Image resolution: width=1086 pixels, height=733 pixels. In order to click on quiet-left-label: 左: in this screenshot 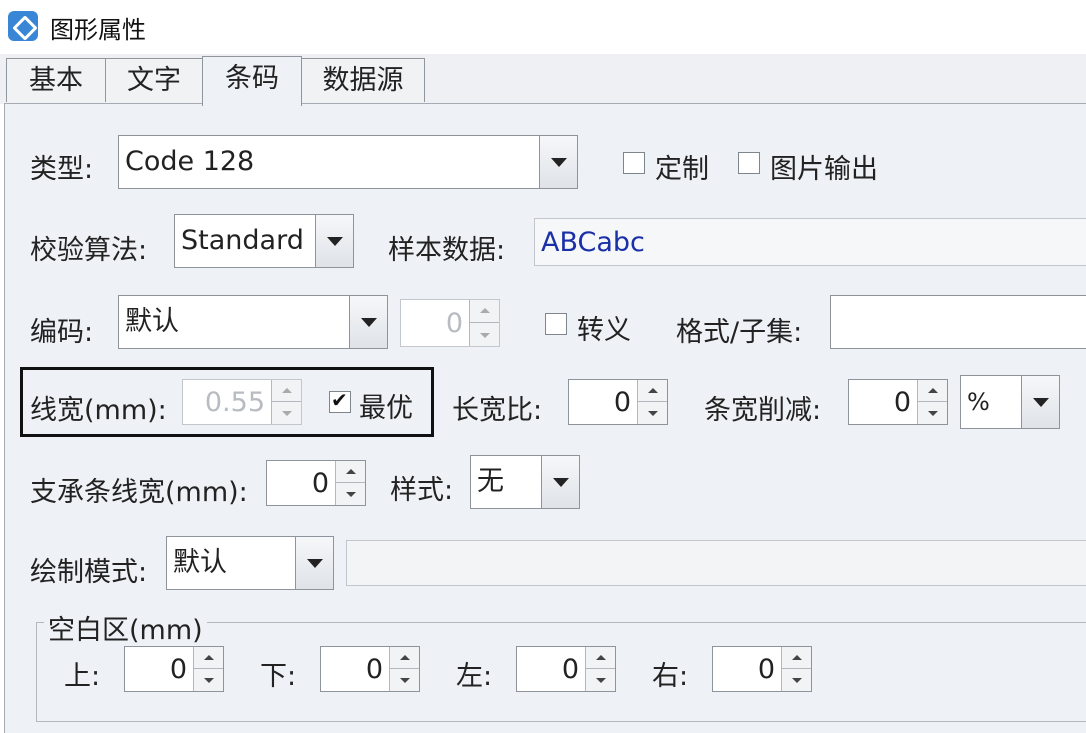, I will do `click(474, 676)`.